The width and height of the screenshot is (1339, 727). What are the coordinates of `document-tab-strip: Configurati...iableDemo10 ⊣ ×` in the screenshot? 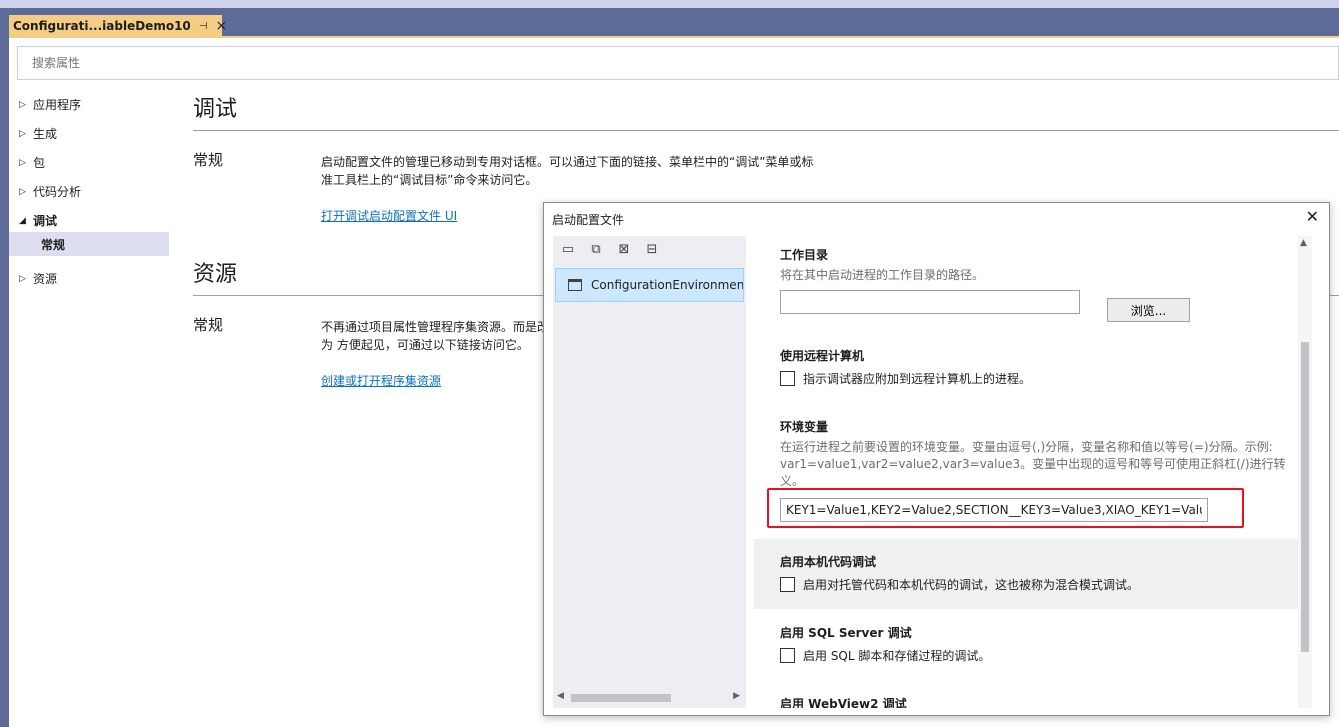 It's located at (669, 22).